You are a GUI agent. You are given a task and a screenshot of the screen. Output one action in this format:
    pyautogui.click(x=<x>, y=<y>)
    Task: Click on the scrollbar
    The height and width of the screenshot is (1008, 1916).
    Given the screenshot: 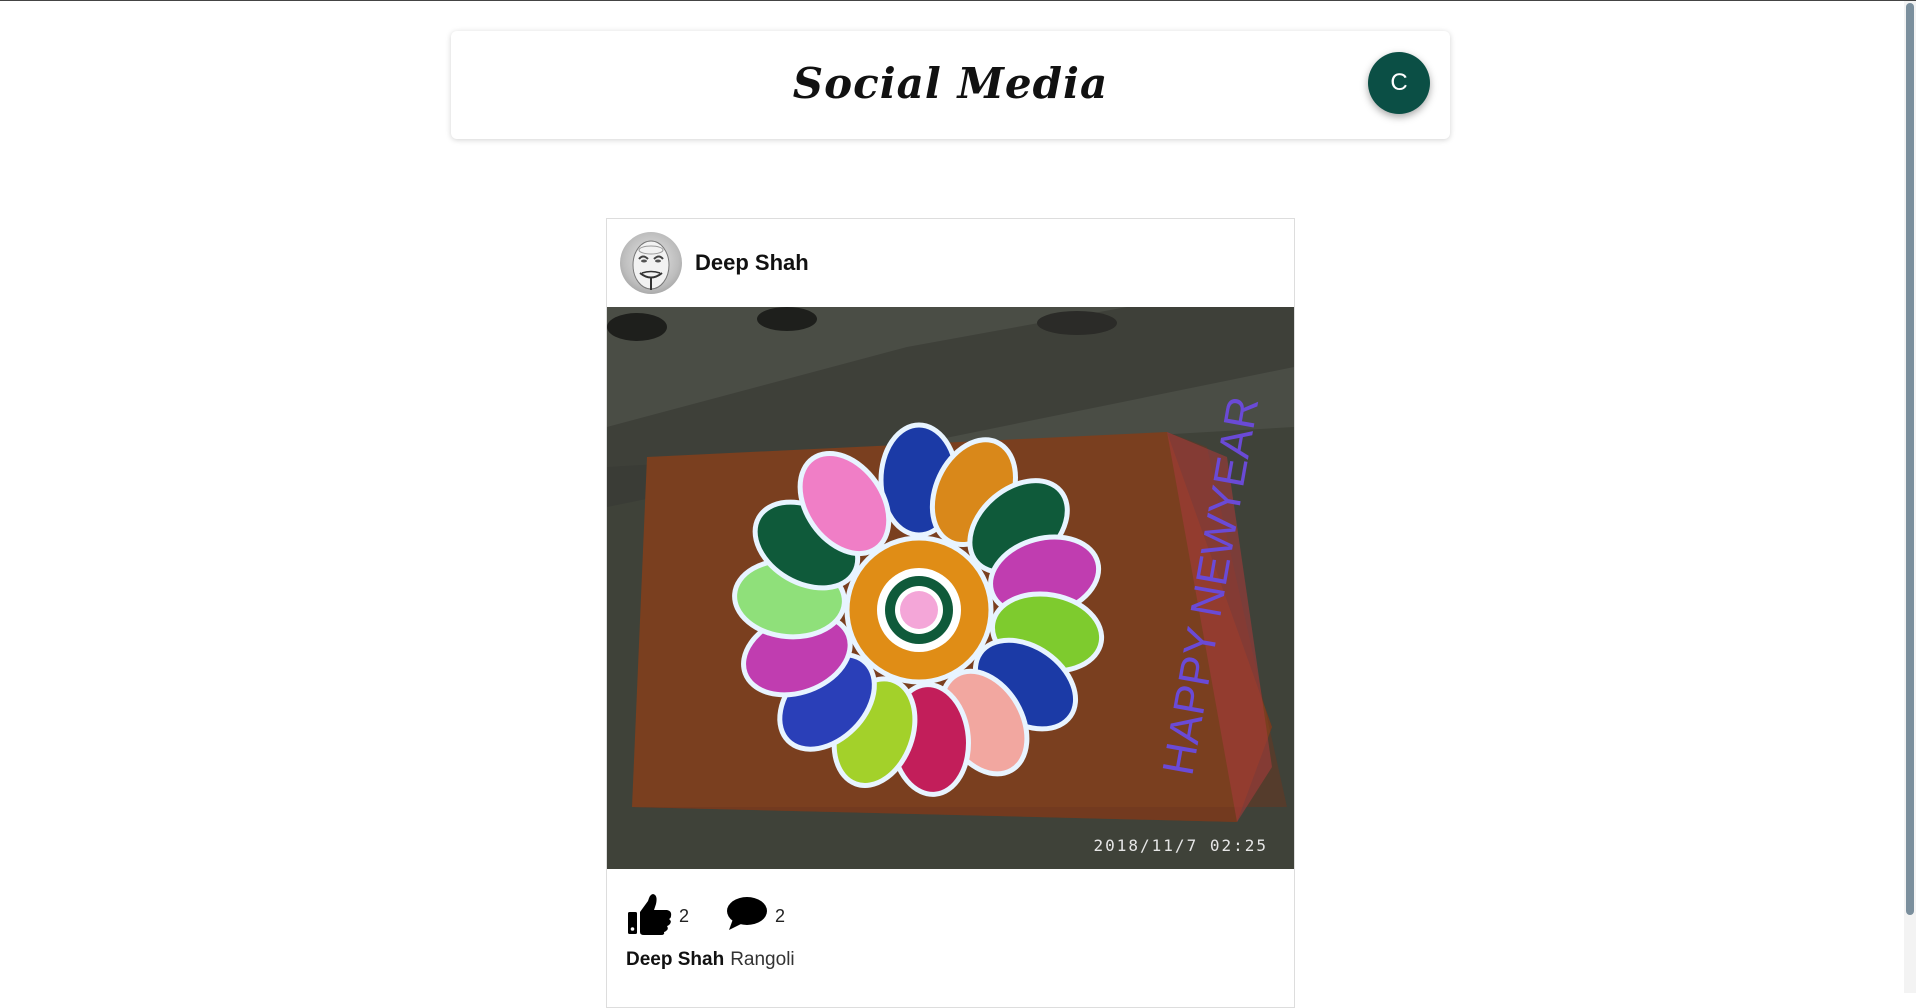 What is the action you would take?
    pyautogui.click(x=1910, y=497)
    